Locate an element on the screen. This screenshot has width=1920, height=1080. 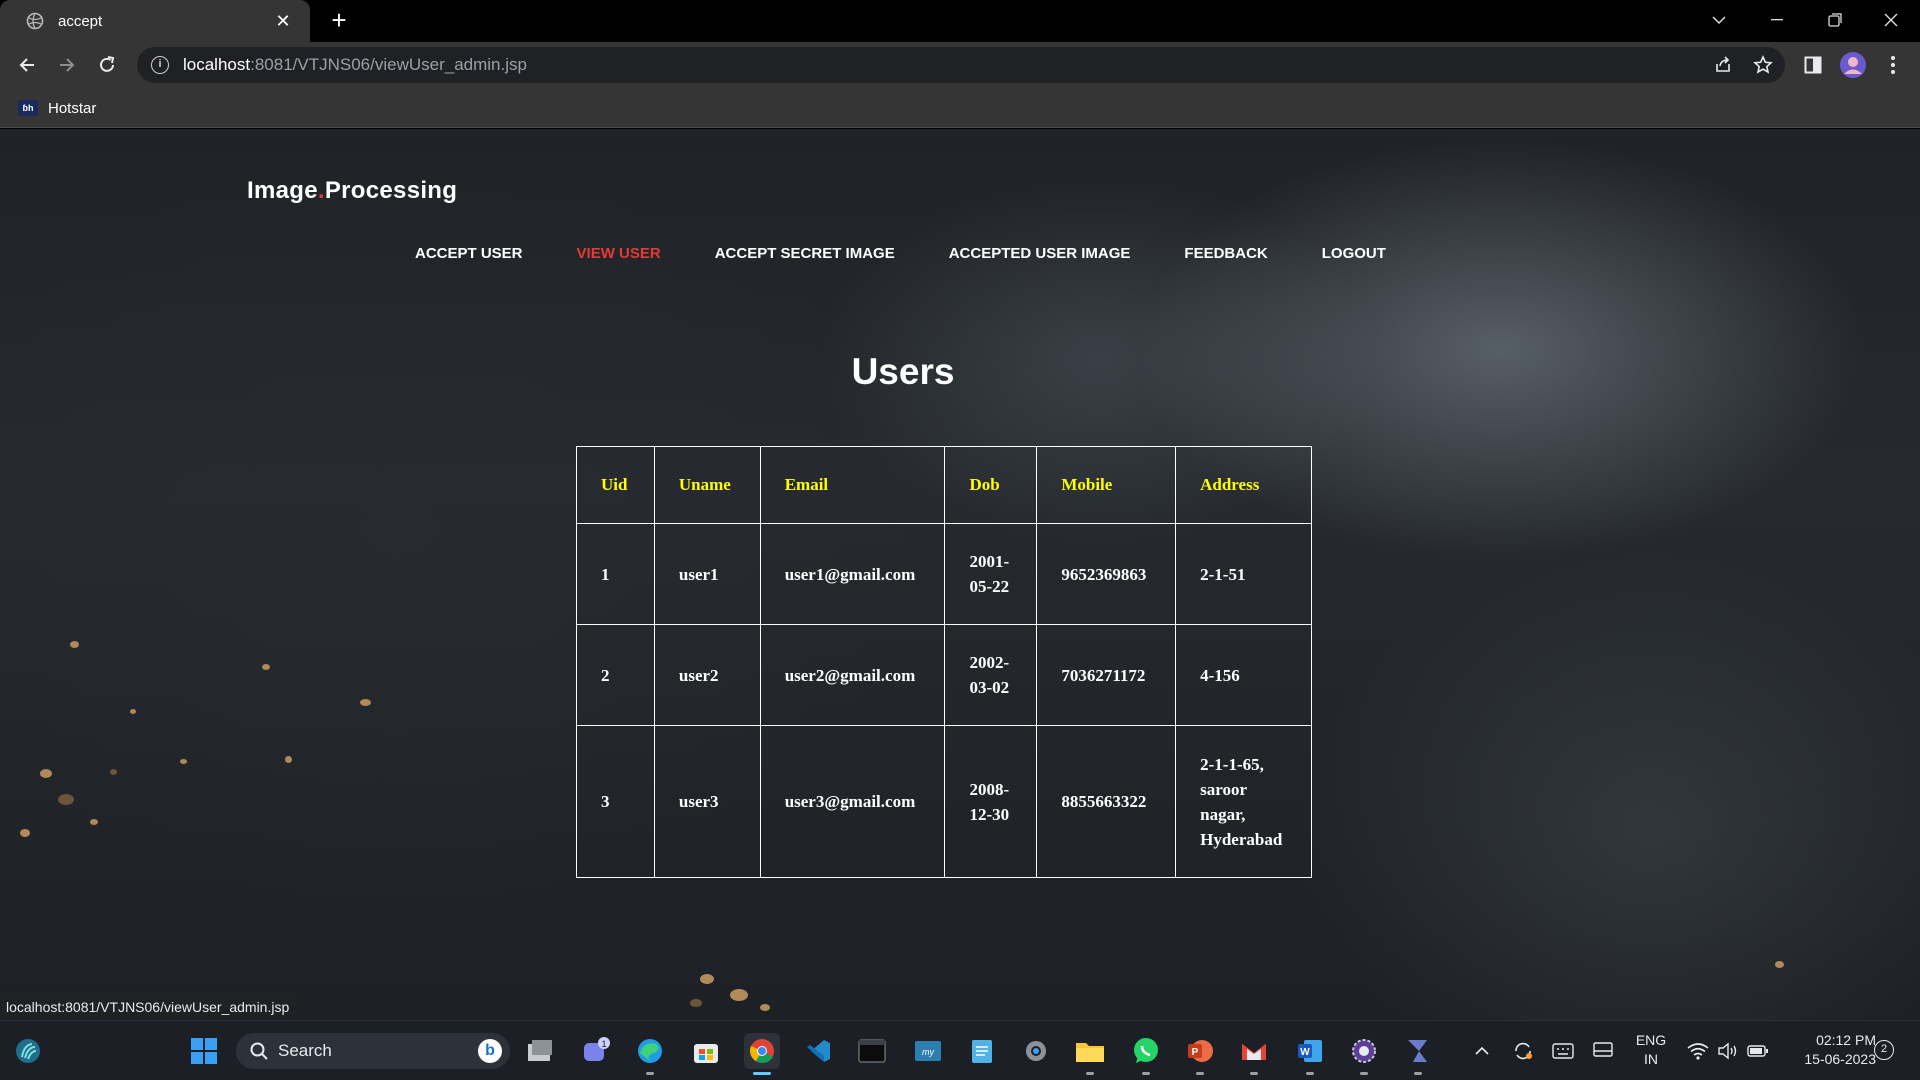
column-header-dob: Dob is located at coordinates (991, 485).